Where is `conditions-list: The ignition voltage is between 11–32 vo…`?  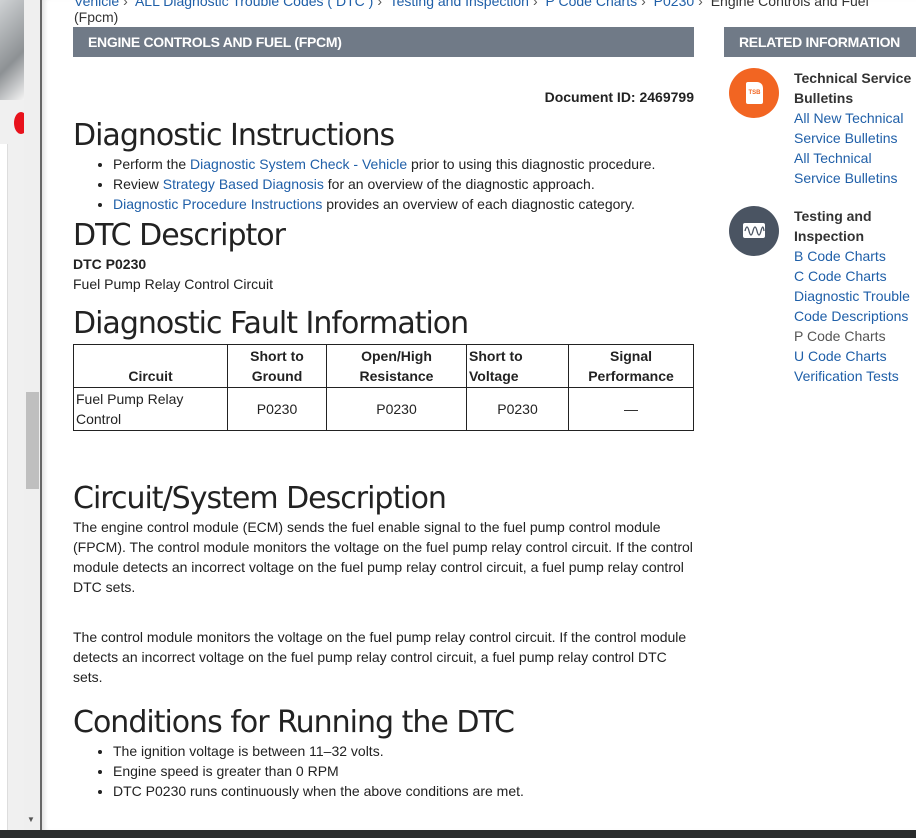
conditions-list: The ignition voltage is between 11–32 vo… is located at coordinates (405, 771).